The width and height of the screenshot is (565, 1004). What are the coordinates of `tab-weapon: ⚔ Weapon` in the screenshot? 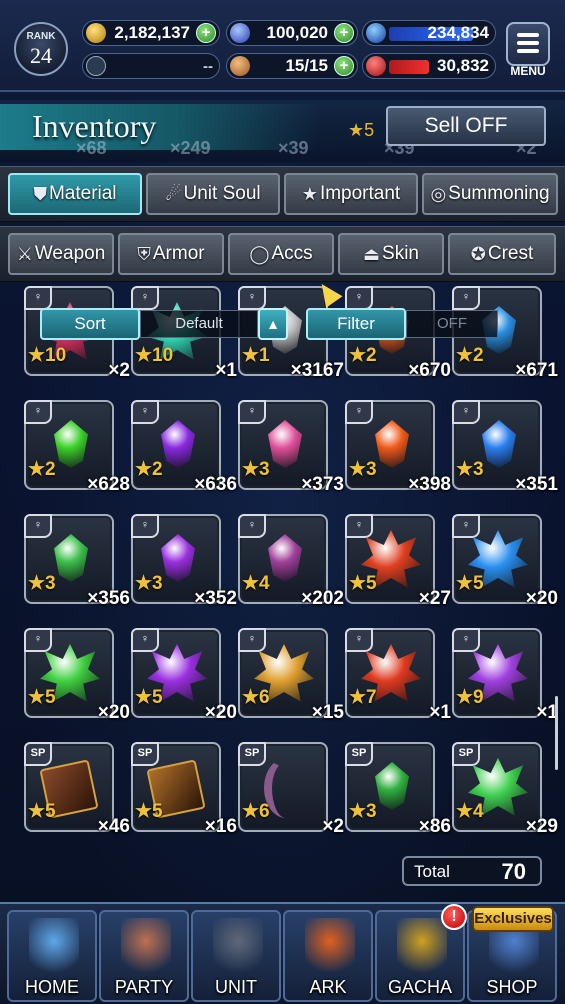 It's located at (61, 254).